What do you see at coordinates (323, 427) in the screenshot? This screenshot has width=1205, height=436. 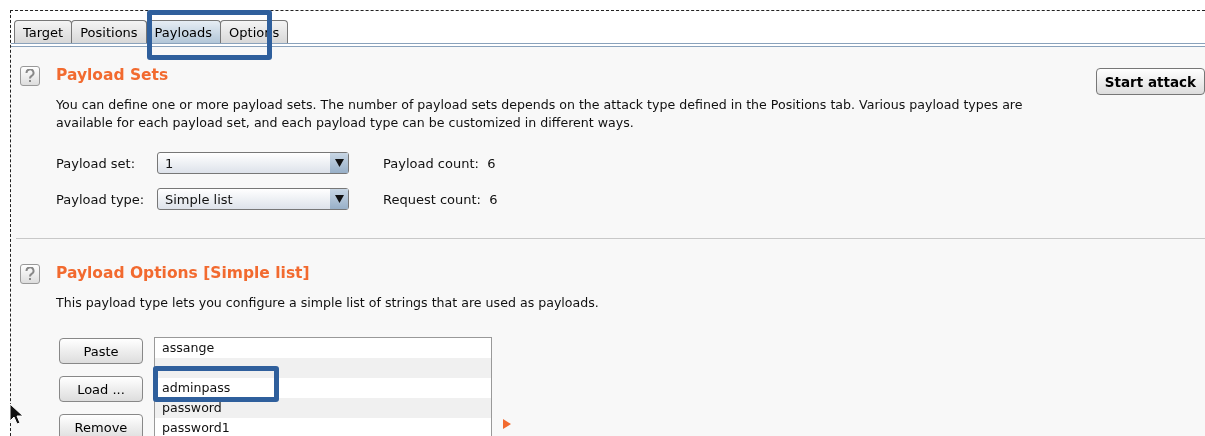 I see `list-item: password1` at bounding box center [323, 427].